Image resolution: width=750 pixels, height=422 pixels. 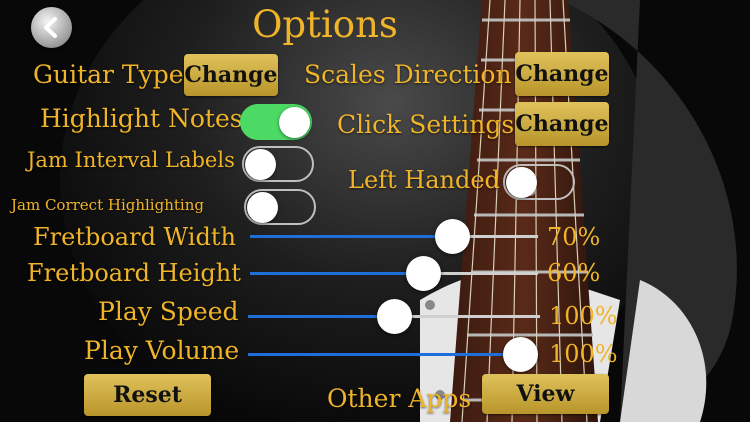 I want to click on click-settings-label: Click Settings, so click(x=426, y=124).